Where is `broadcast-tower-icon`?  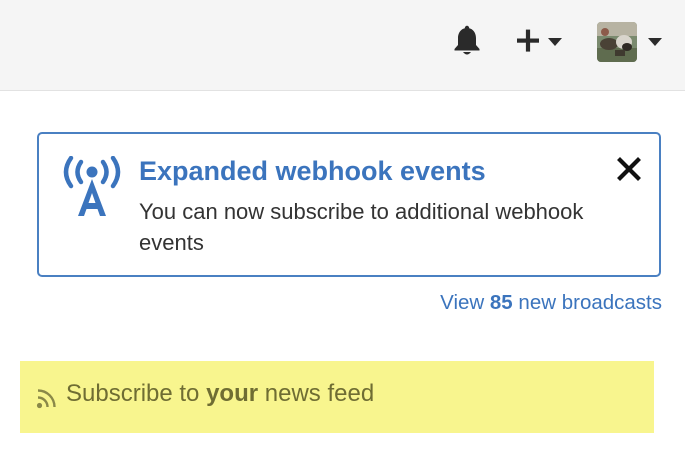
broadcast-tower-icon is located at coordinates (92, 186).